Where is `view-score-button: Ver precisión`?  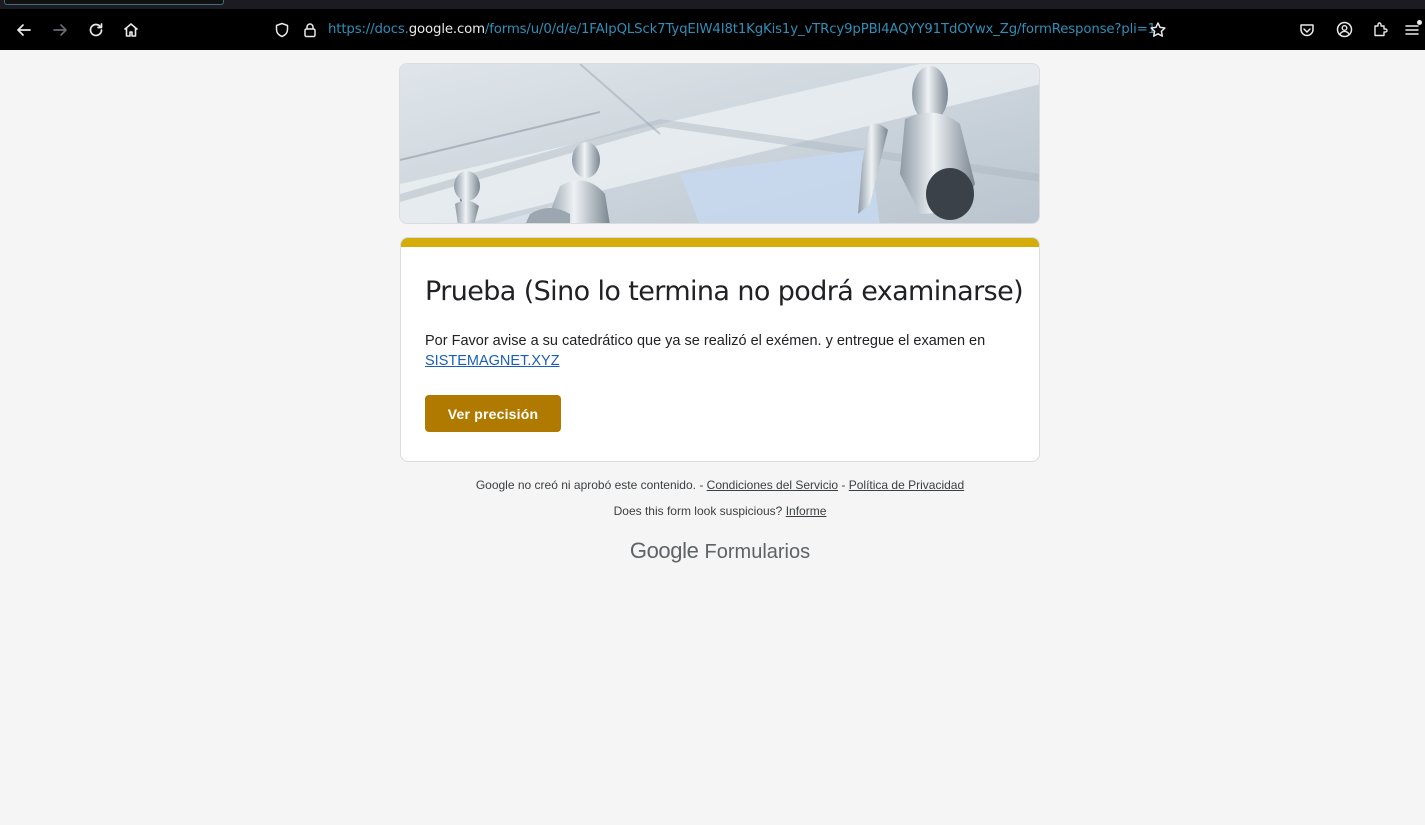 view-score-button: Ver precisión is located at coordinates (493, 413).